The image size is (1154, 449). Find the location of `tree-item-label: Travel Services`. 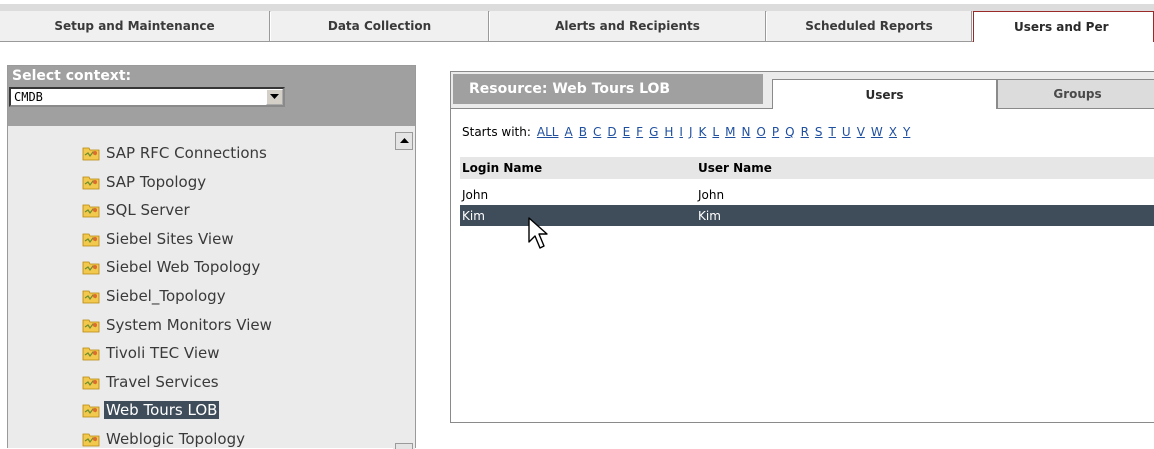

tree-item-label: Travel Services is located at coordinates (162, 381).